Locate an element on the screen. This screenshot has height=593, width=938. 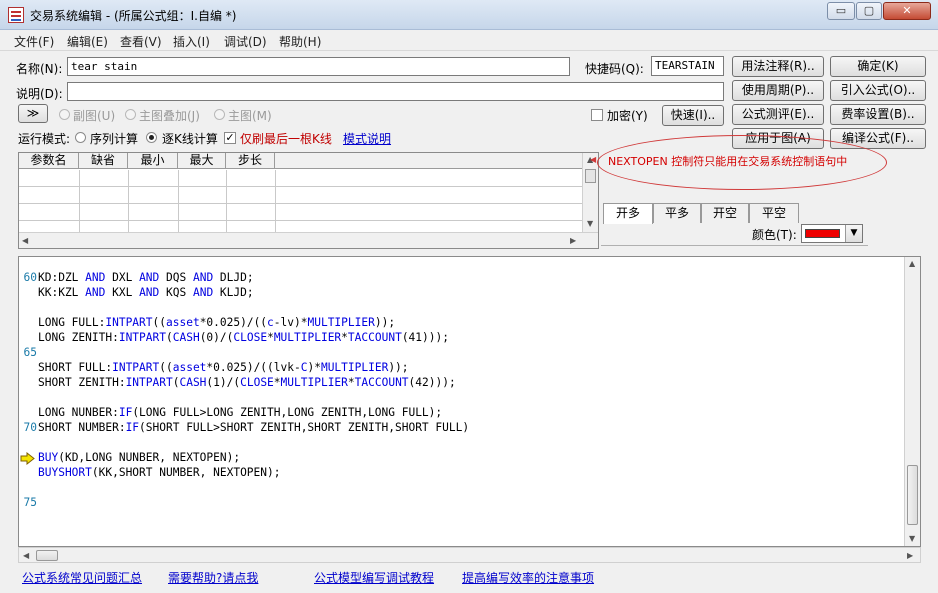
import-formula-button: 引入公式(O).. is located at coordinates (878, 90).